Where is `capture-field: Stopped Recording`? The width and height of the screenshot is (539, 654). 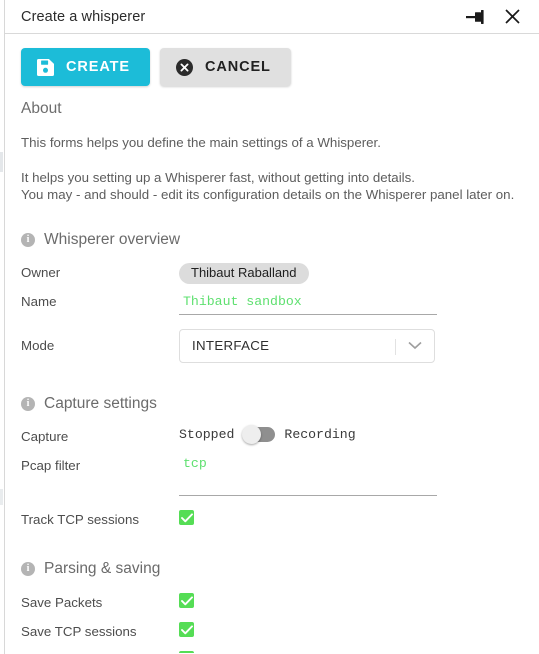 capture-field: Stopped Recording is located at coordinates (351, 434).